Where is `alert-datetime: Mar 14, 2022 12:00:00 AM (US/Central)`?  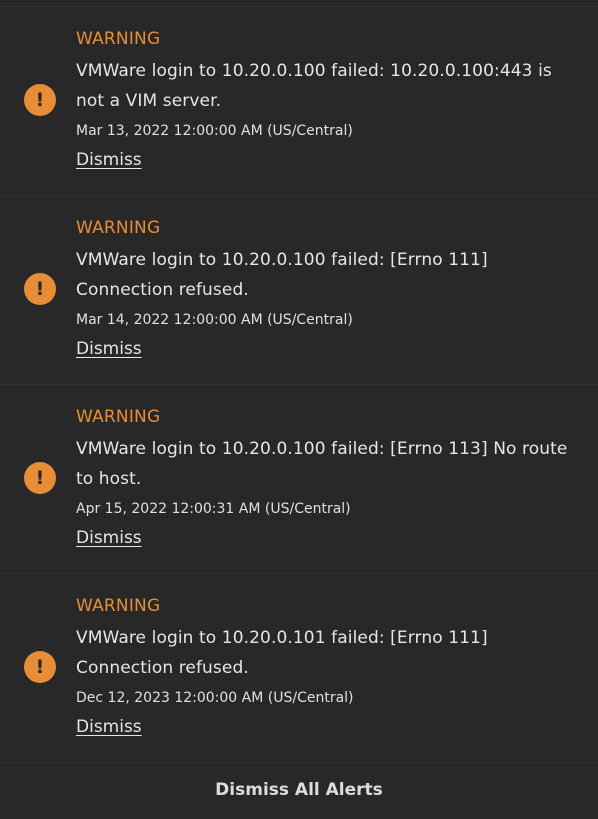
alert-datetime: Mar 14, 2022 12:00:00 AM (US/Central) is located at coordinates (214, 320).